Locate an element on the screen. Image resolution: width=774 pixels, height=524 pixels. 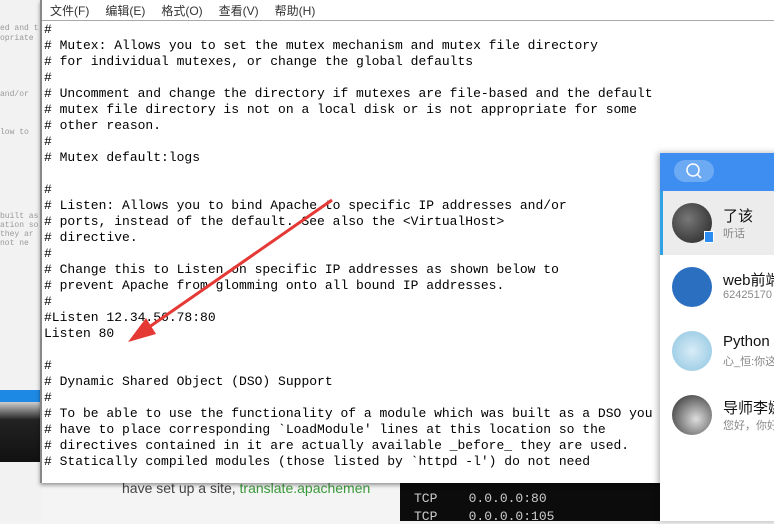
chat-item: 了该 听话 is located at coordinates (717, 223).